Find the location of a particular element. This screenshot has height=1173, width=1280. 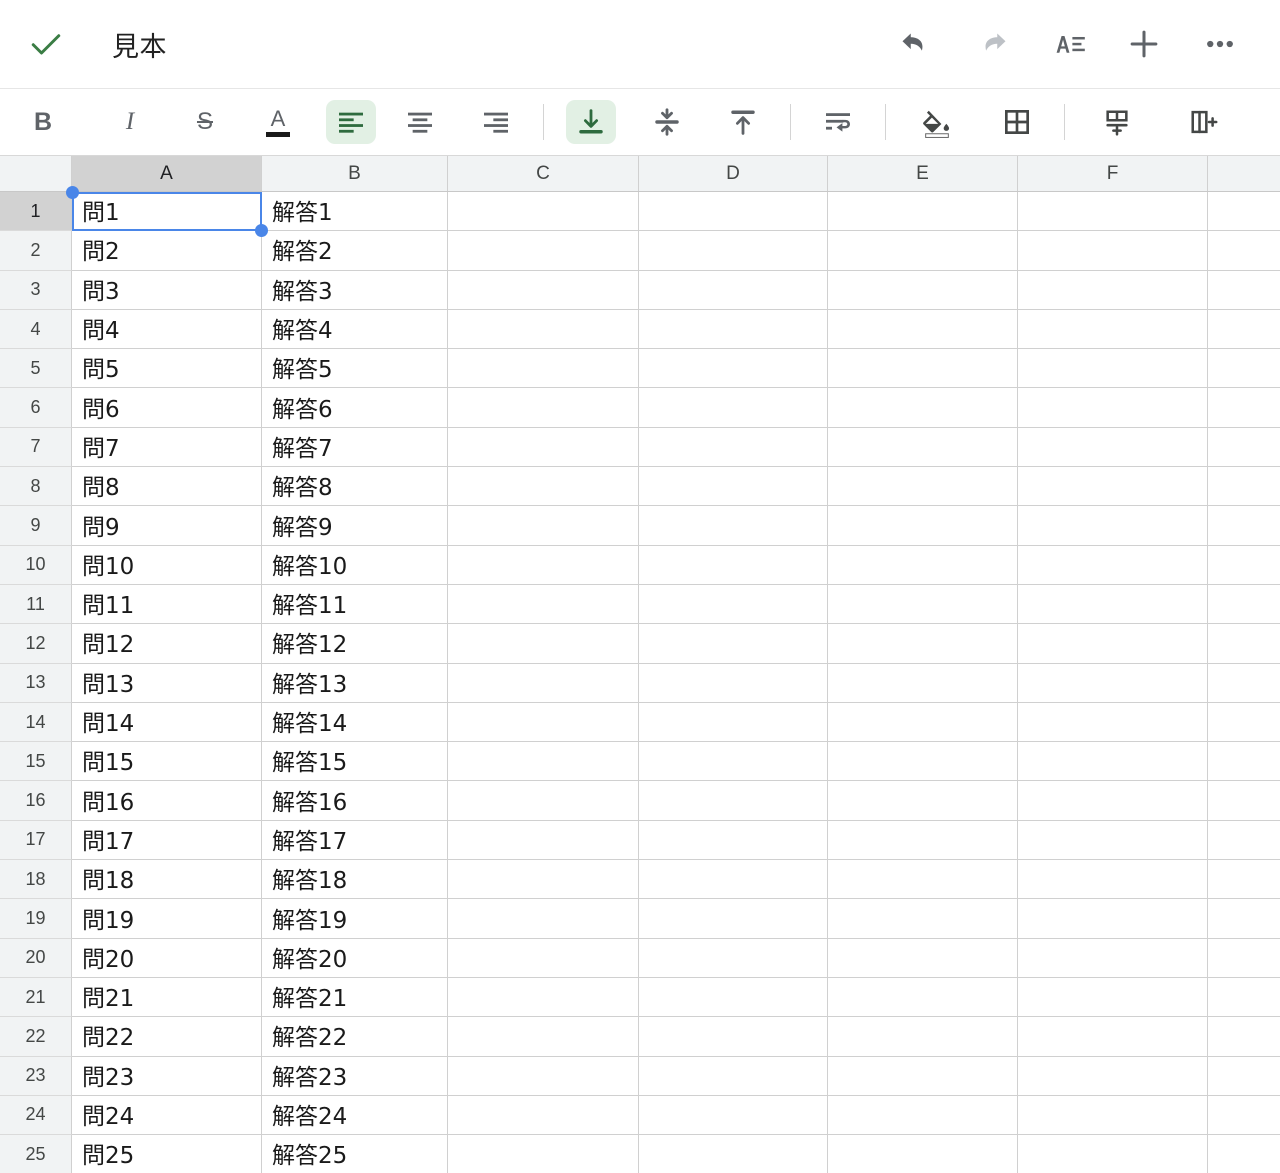

cell-E14 is located at coordinates (923, 722).